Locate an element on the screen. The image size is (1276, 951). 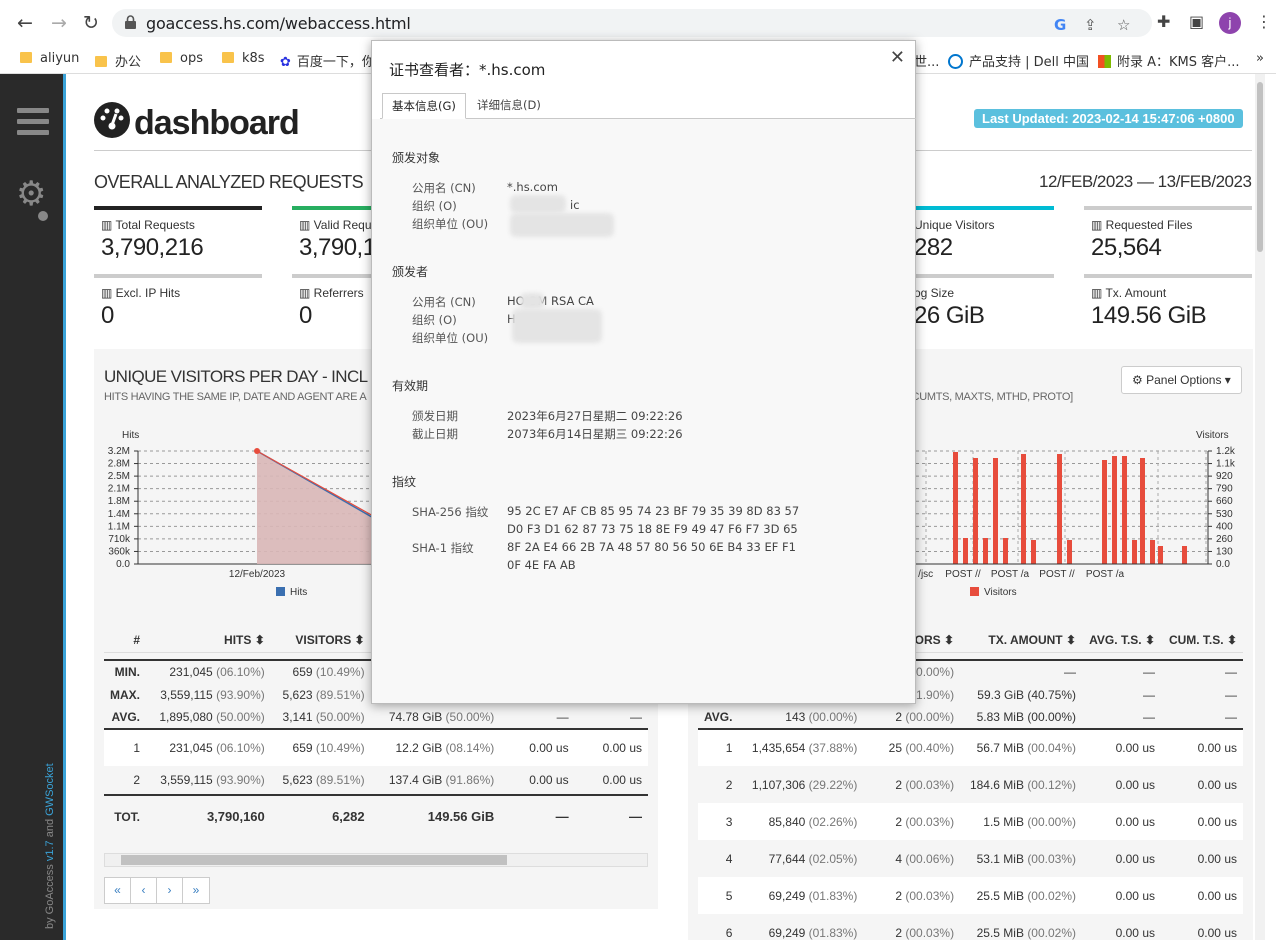
column-header: TX. AMOUNT ⬍ is located at coordinates (1021, 640).